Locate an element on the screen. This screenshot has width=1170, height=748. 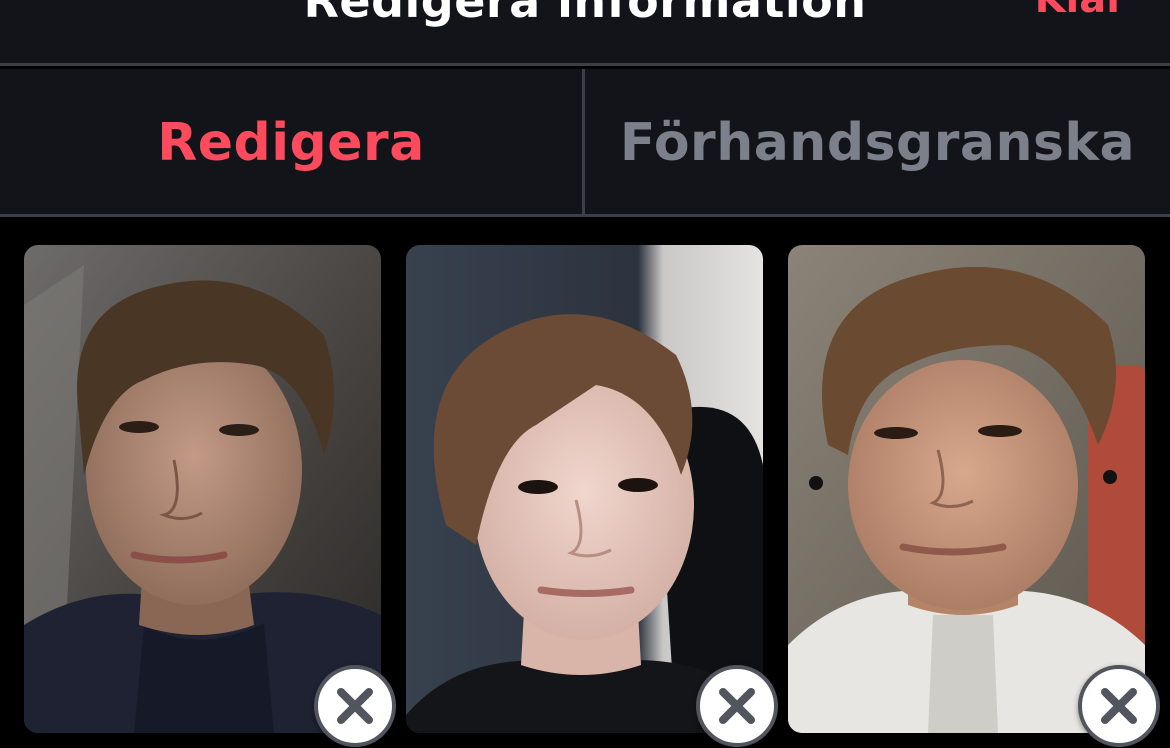
top-bar: Redigera information Klar is located at coordinates (585, 33).